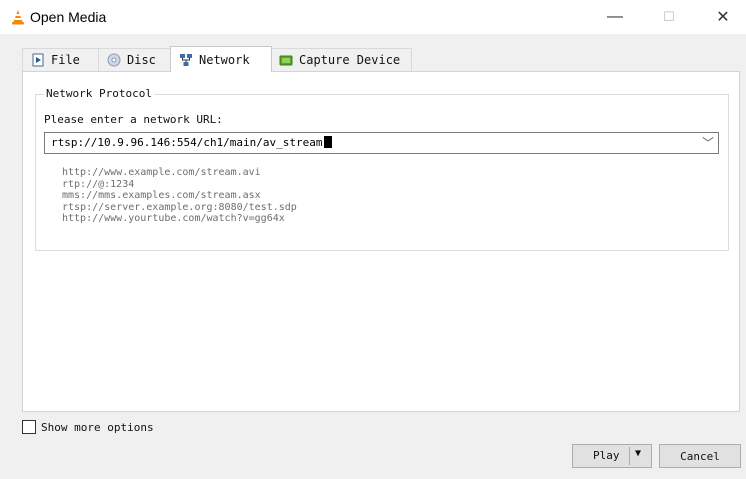 The width and height of the screenshot is (746, 479). Describe the element at coordinates (161, 195) in the screenshot. I see `example-url: mms://mms.examples.com/stream.asx` at that location.